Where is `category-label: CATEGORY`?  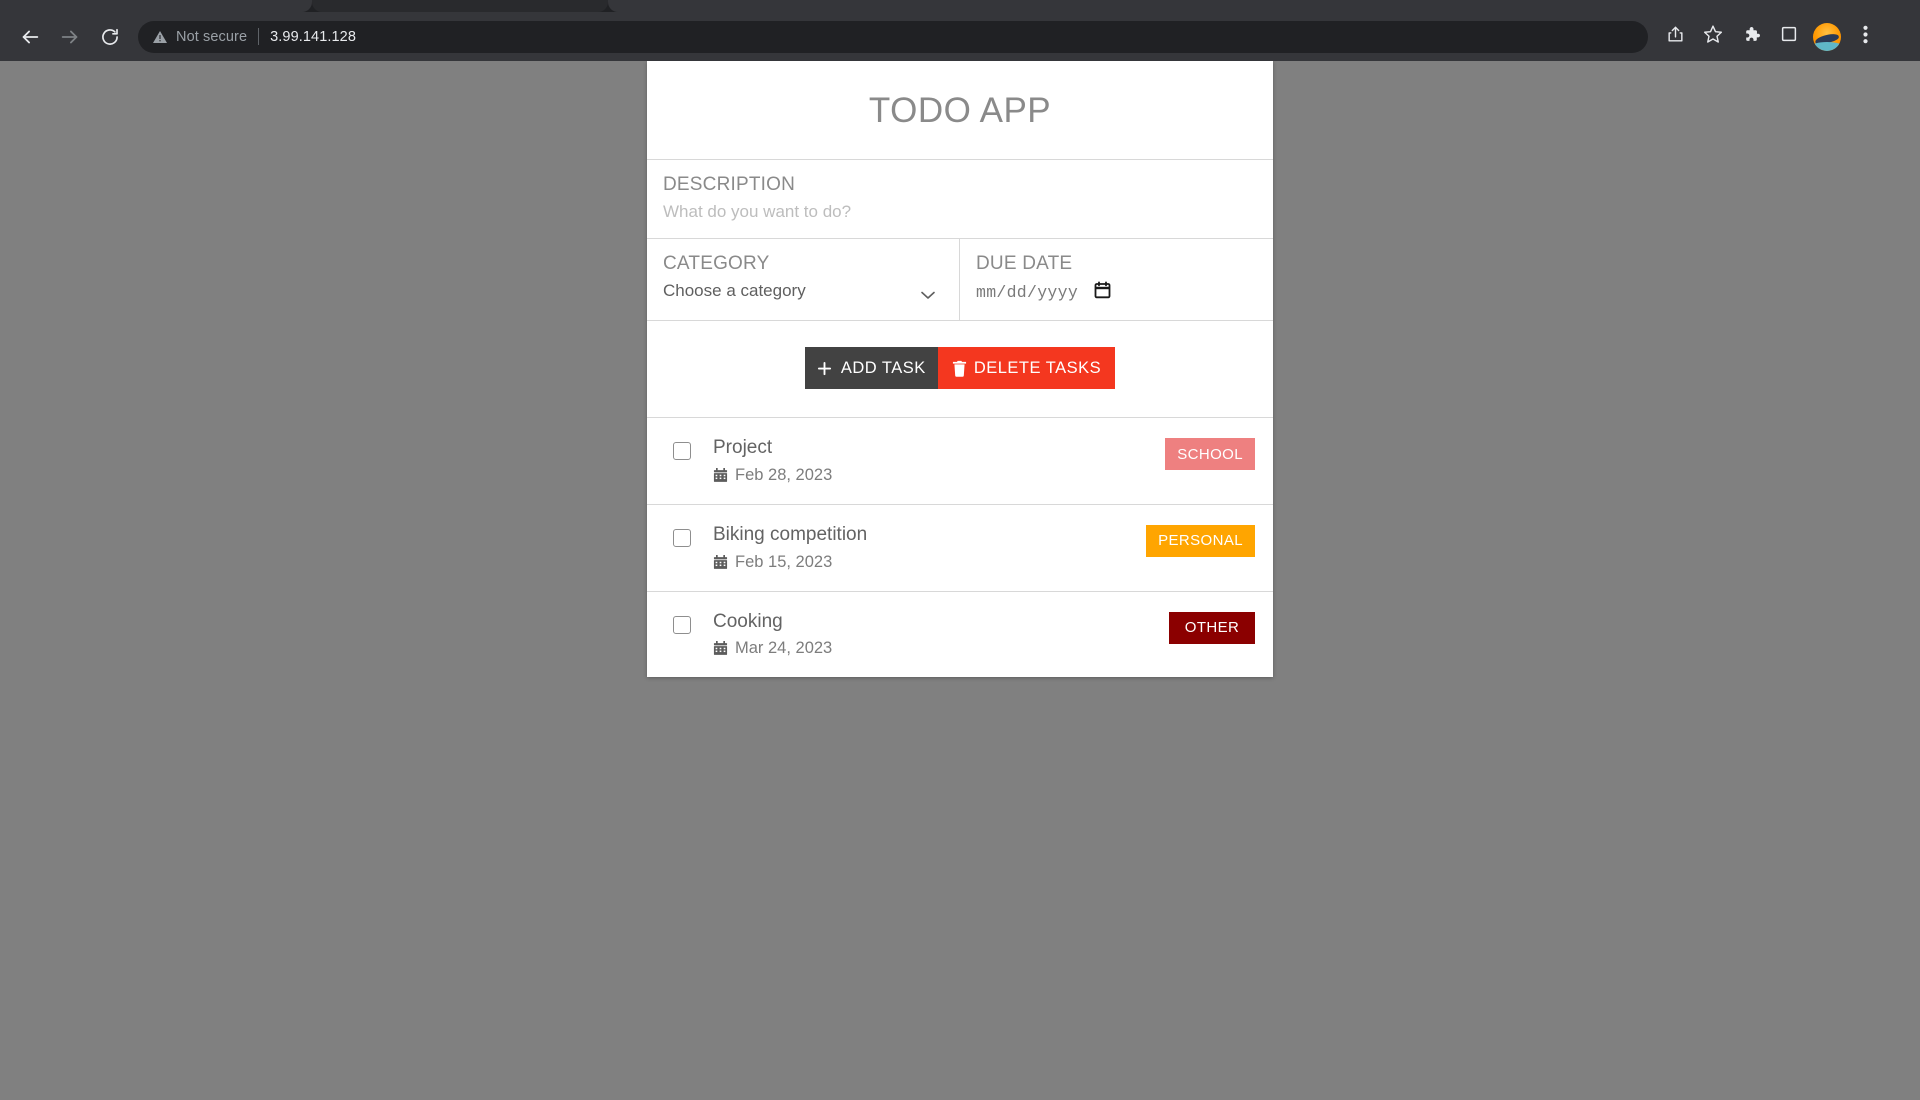 category-label: CATEGORY is located at coordinates (716, 263).